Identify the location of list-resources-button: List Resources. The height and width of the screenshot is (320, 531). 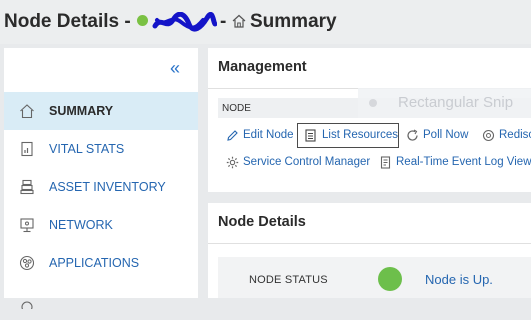
(348, 135).